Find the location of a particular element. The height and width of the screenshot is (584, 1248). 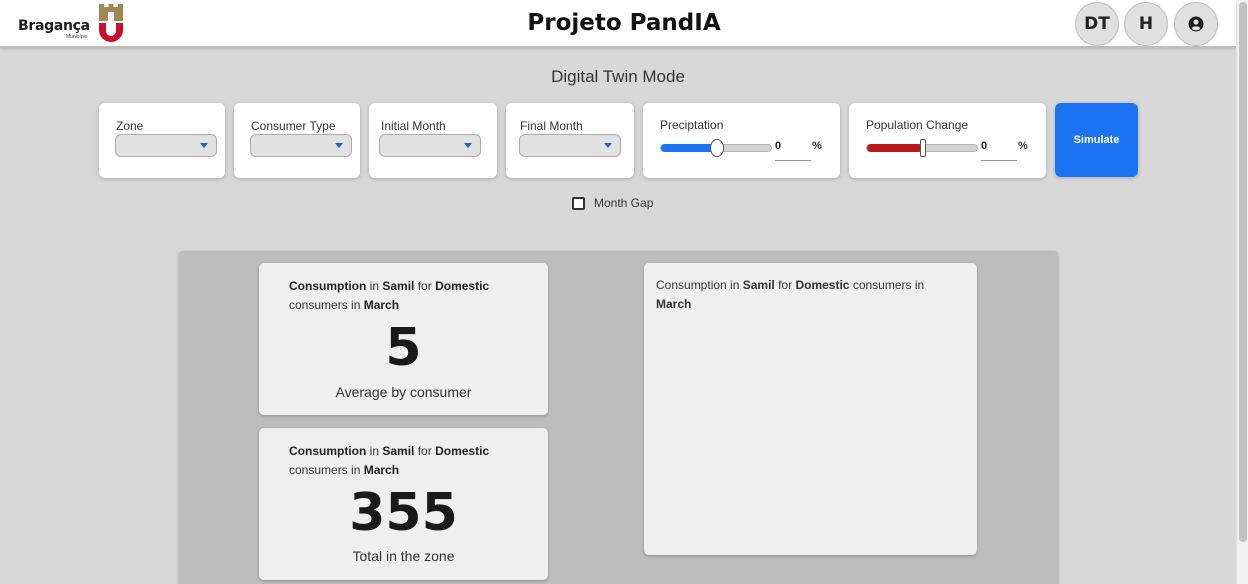

simulate-button: Simulate is located at coordinates (1096, 140).